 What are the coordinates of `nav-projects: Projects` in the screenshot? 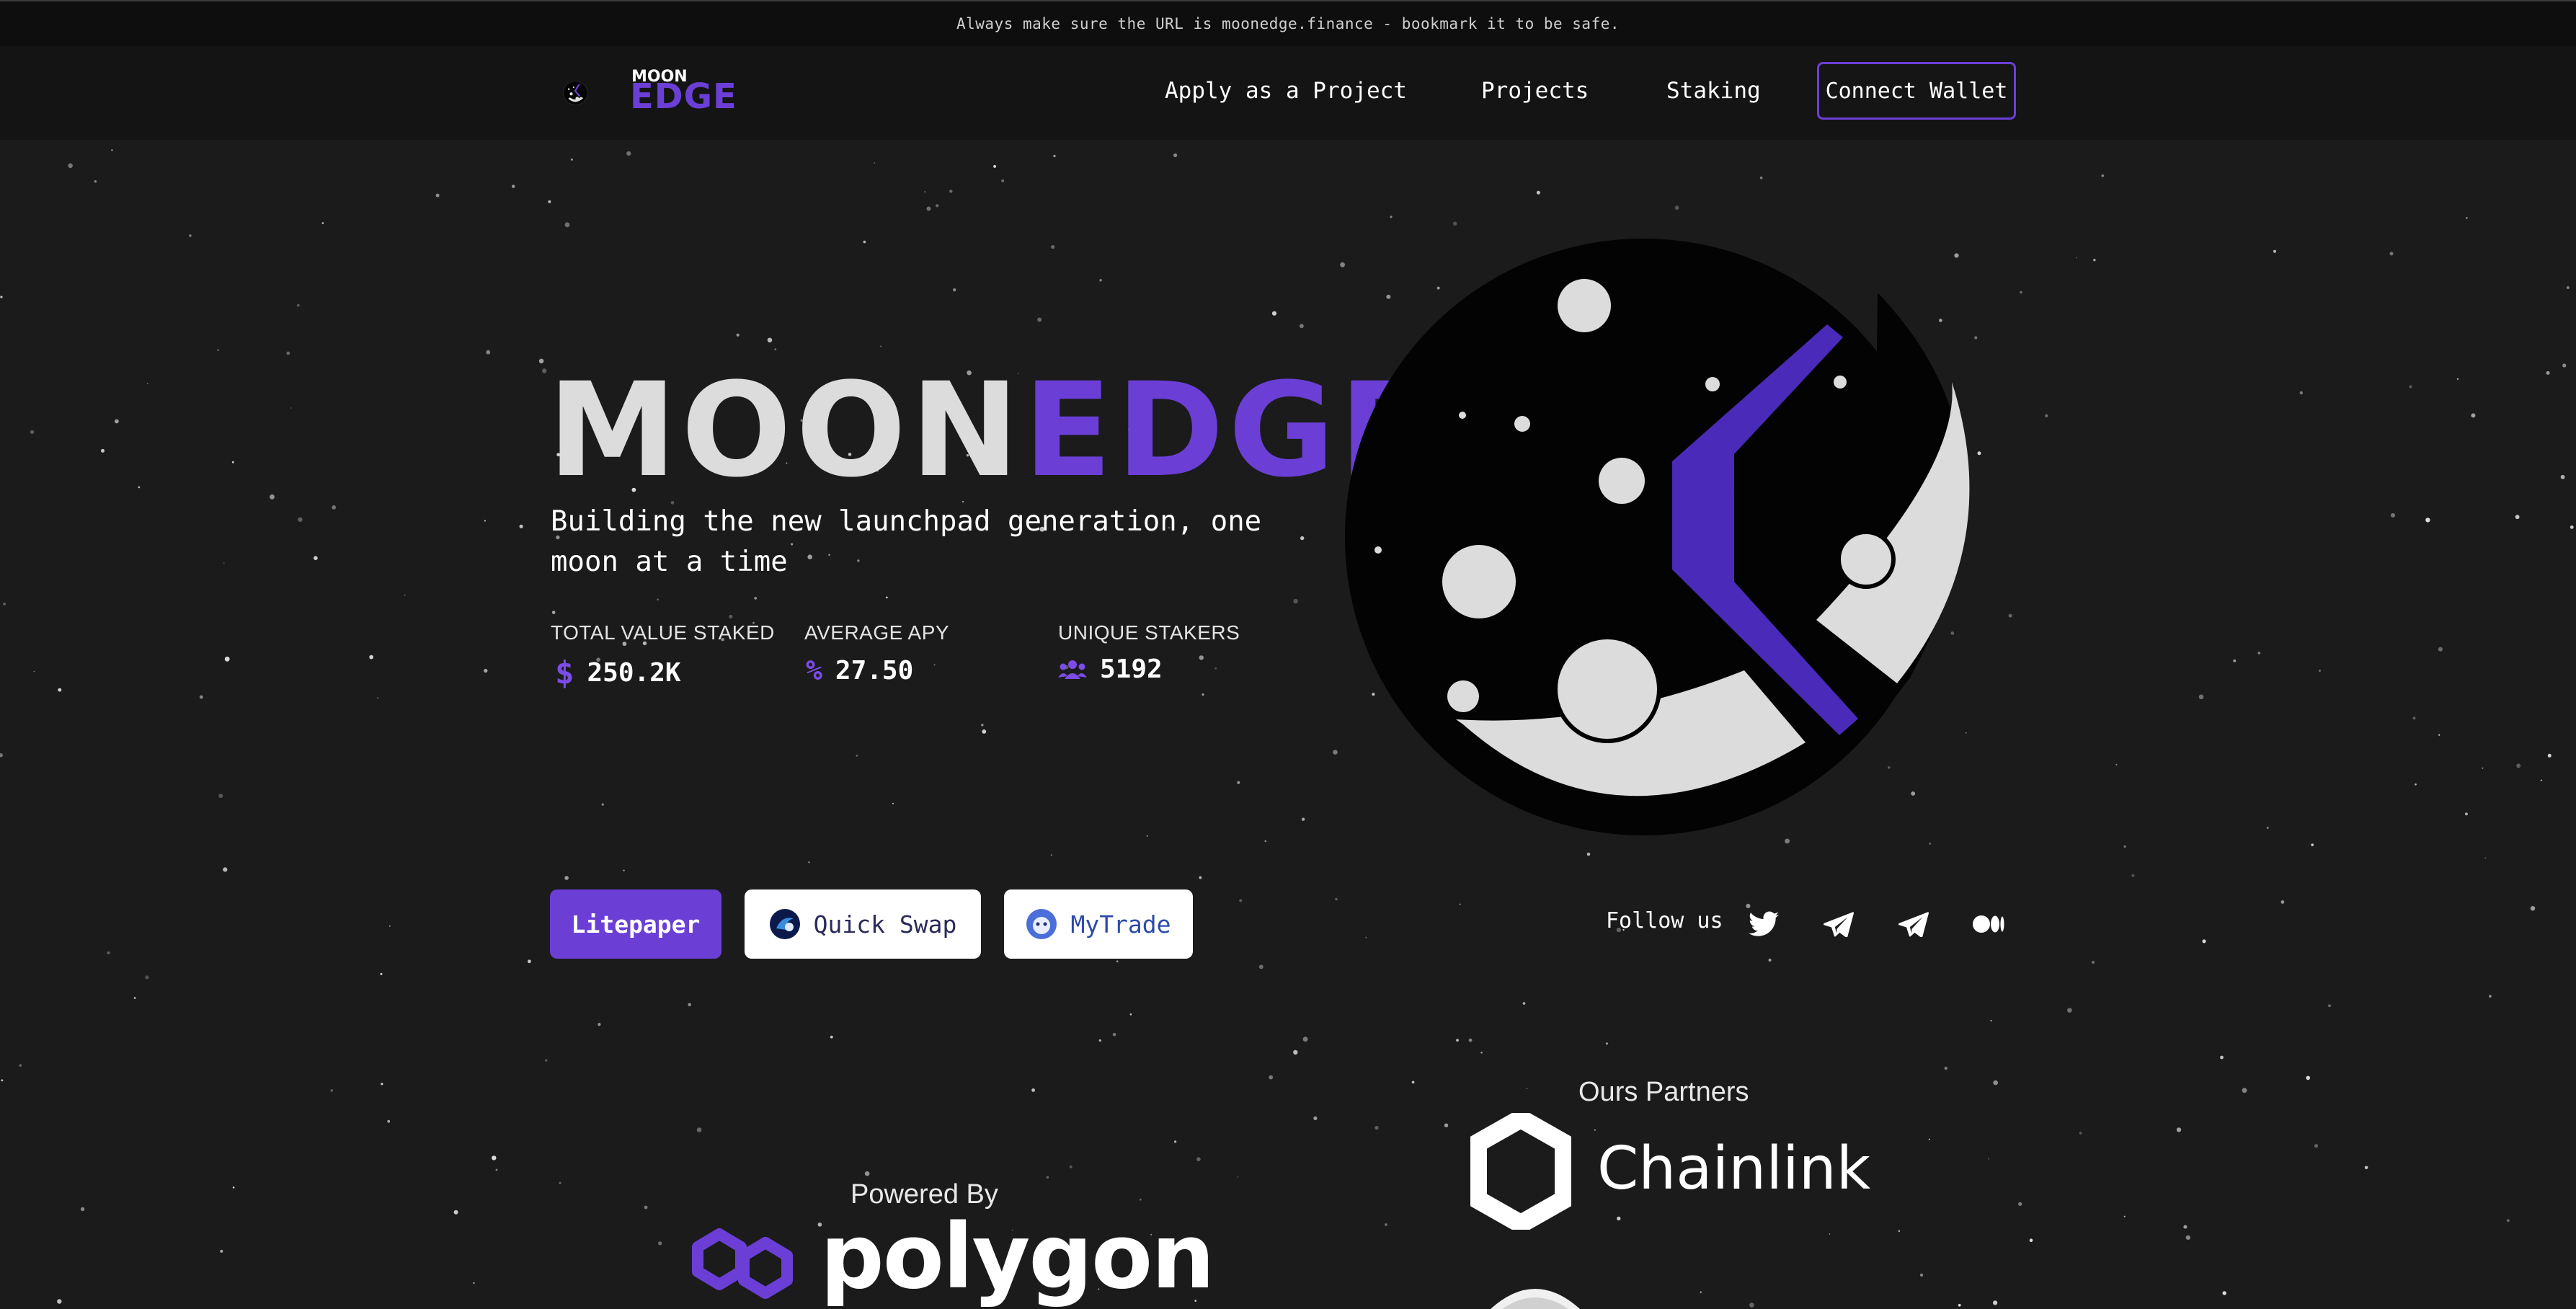 It's located at (1535, 91).